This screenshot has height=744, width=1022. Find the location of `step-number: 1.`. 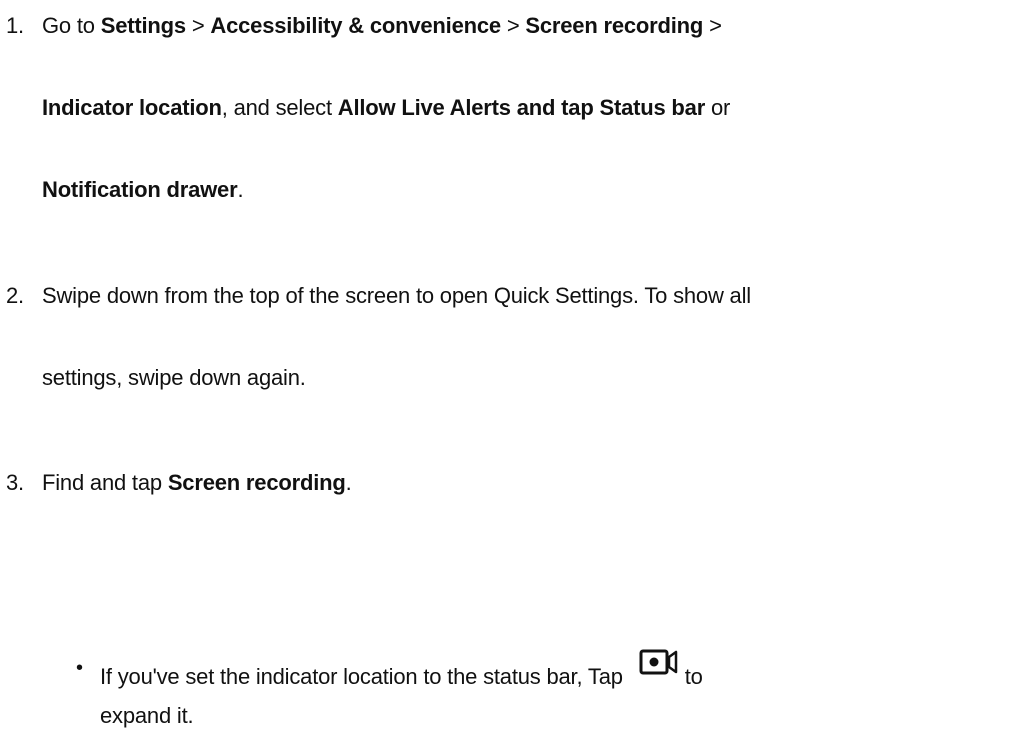

step-number: 1. is located at coordinates (15, 25).